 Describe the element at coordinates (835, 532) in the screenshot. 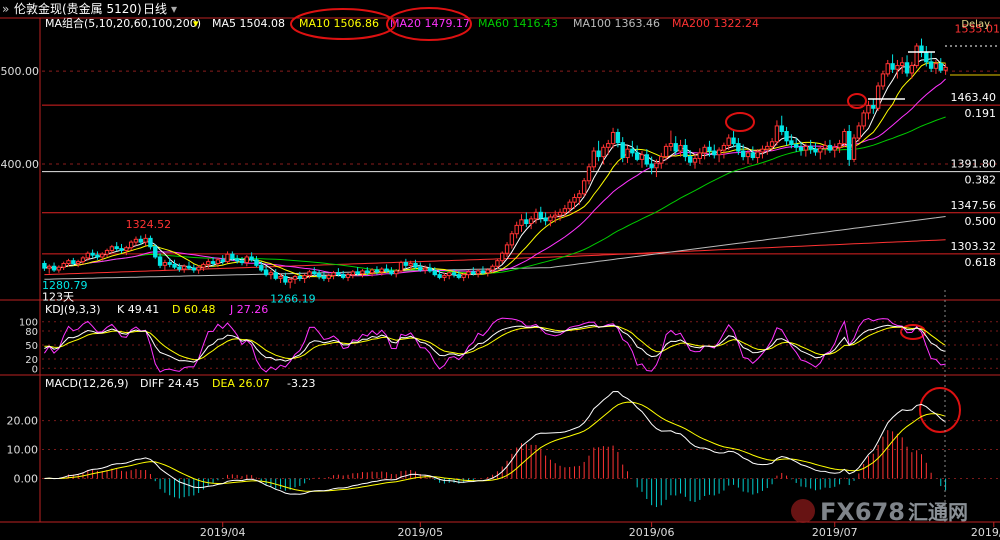

I see `time-tick-label: 2019/07` at that location.